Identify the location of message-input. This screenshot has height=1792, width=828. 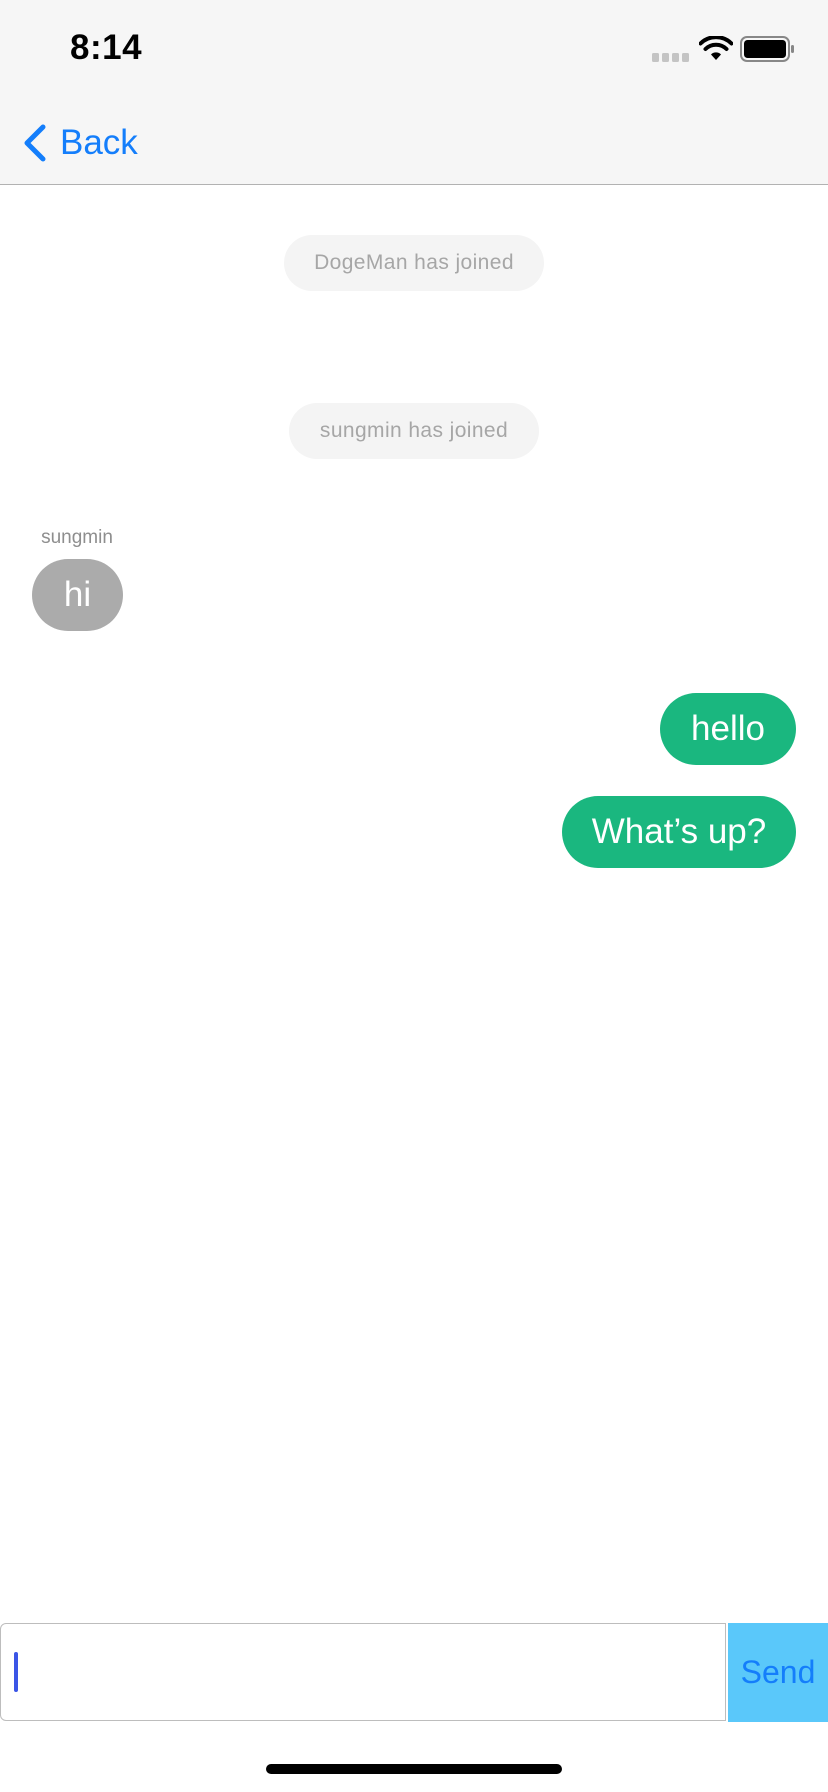
(363, 1672).